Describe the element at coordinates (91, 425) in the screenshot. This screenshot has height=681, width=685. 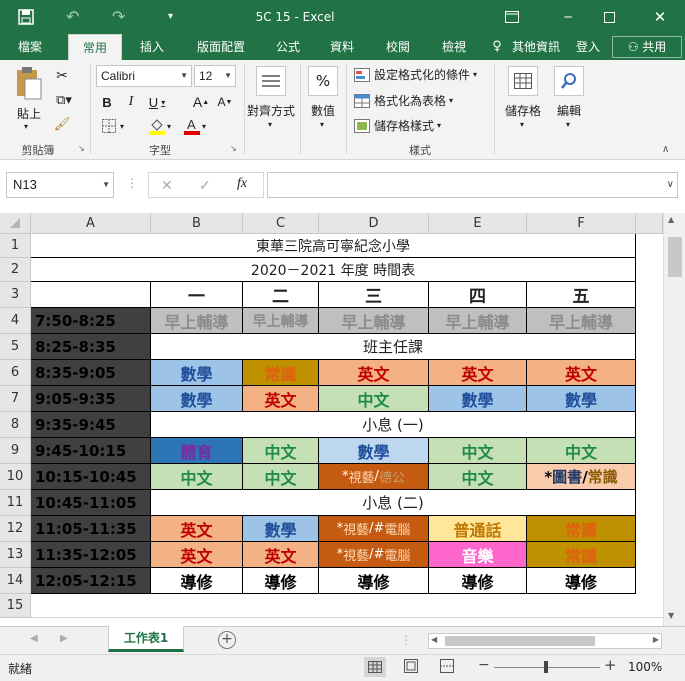
I see `cell-time: 9:35-9:45` at that location.